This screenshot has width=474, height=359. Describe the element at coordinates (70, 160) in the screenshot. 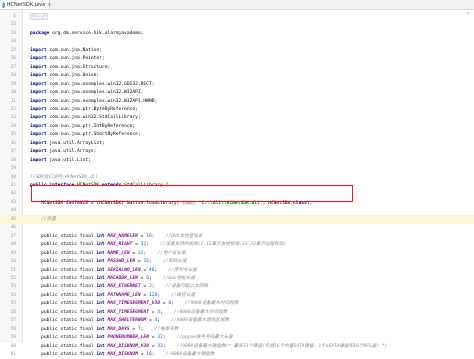

I see `code-token: java.util.List;` at that location.